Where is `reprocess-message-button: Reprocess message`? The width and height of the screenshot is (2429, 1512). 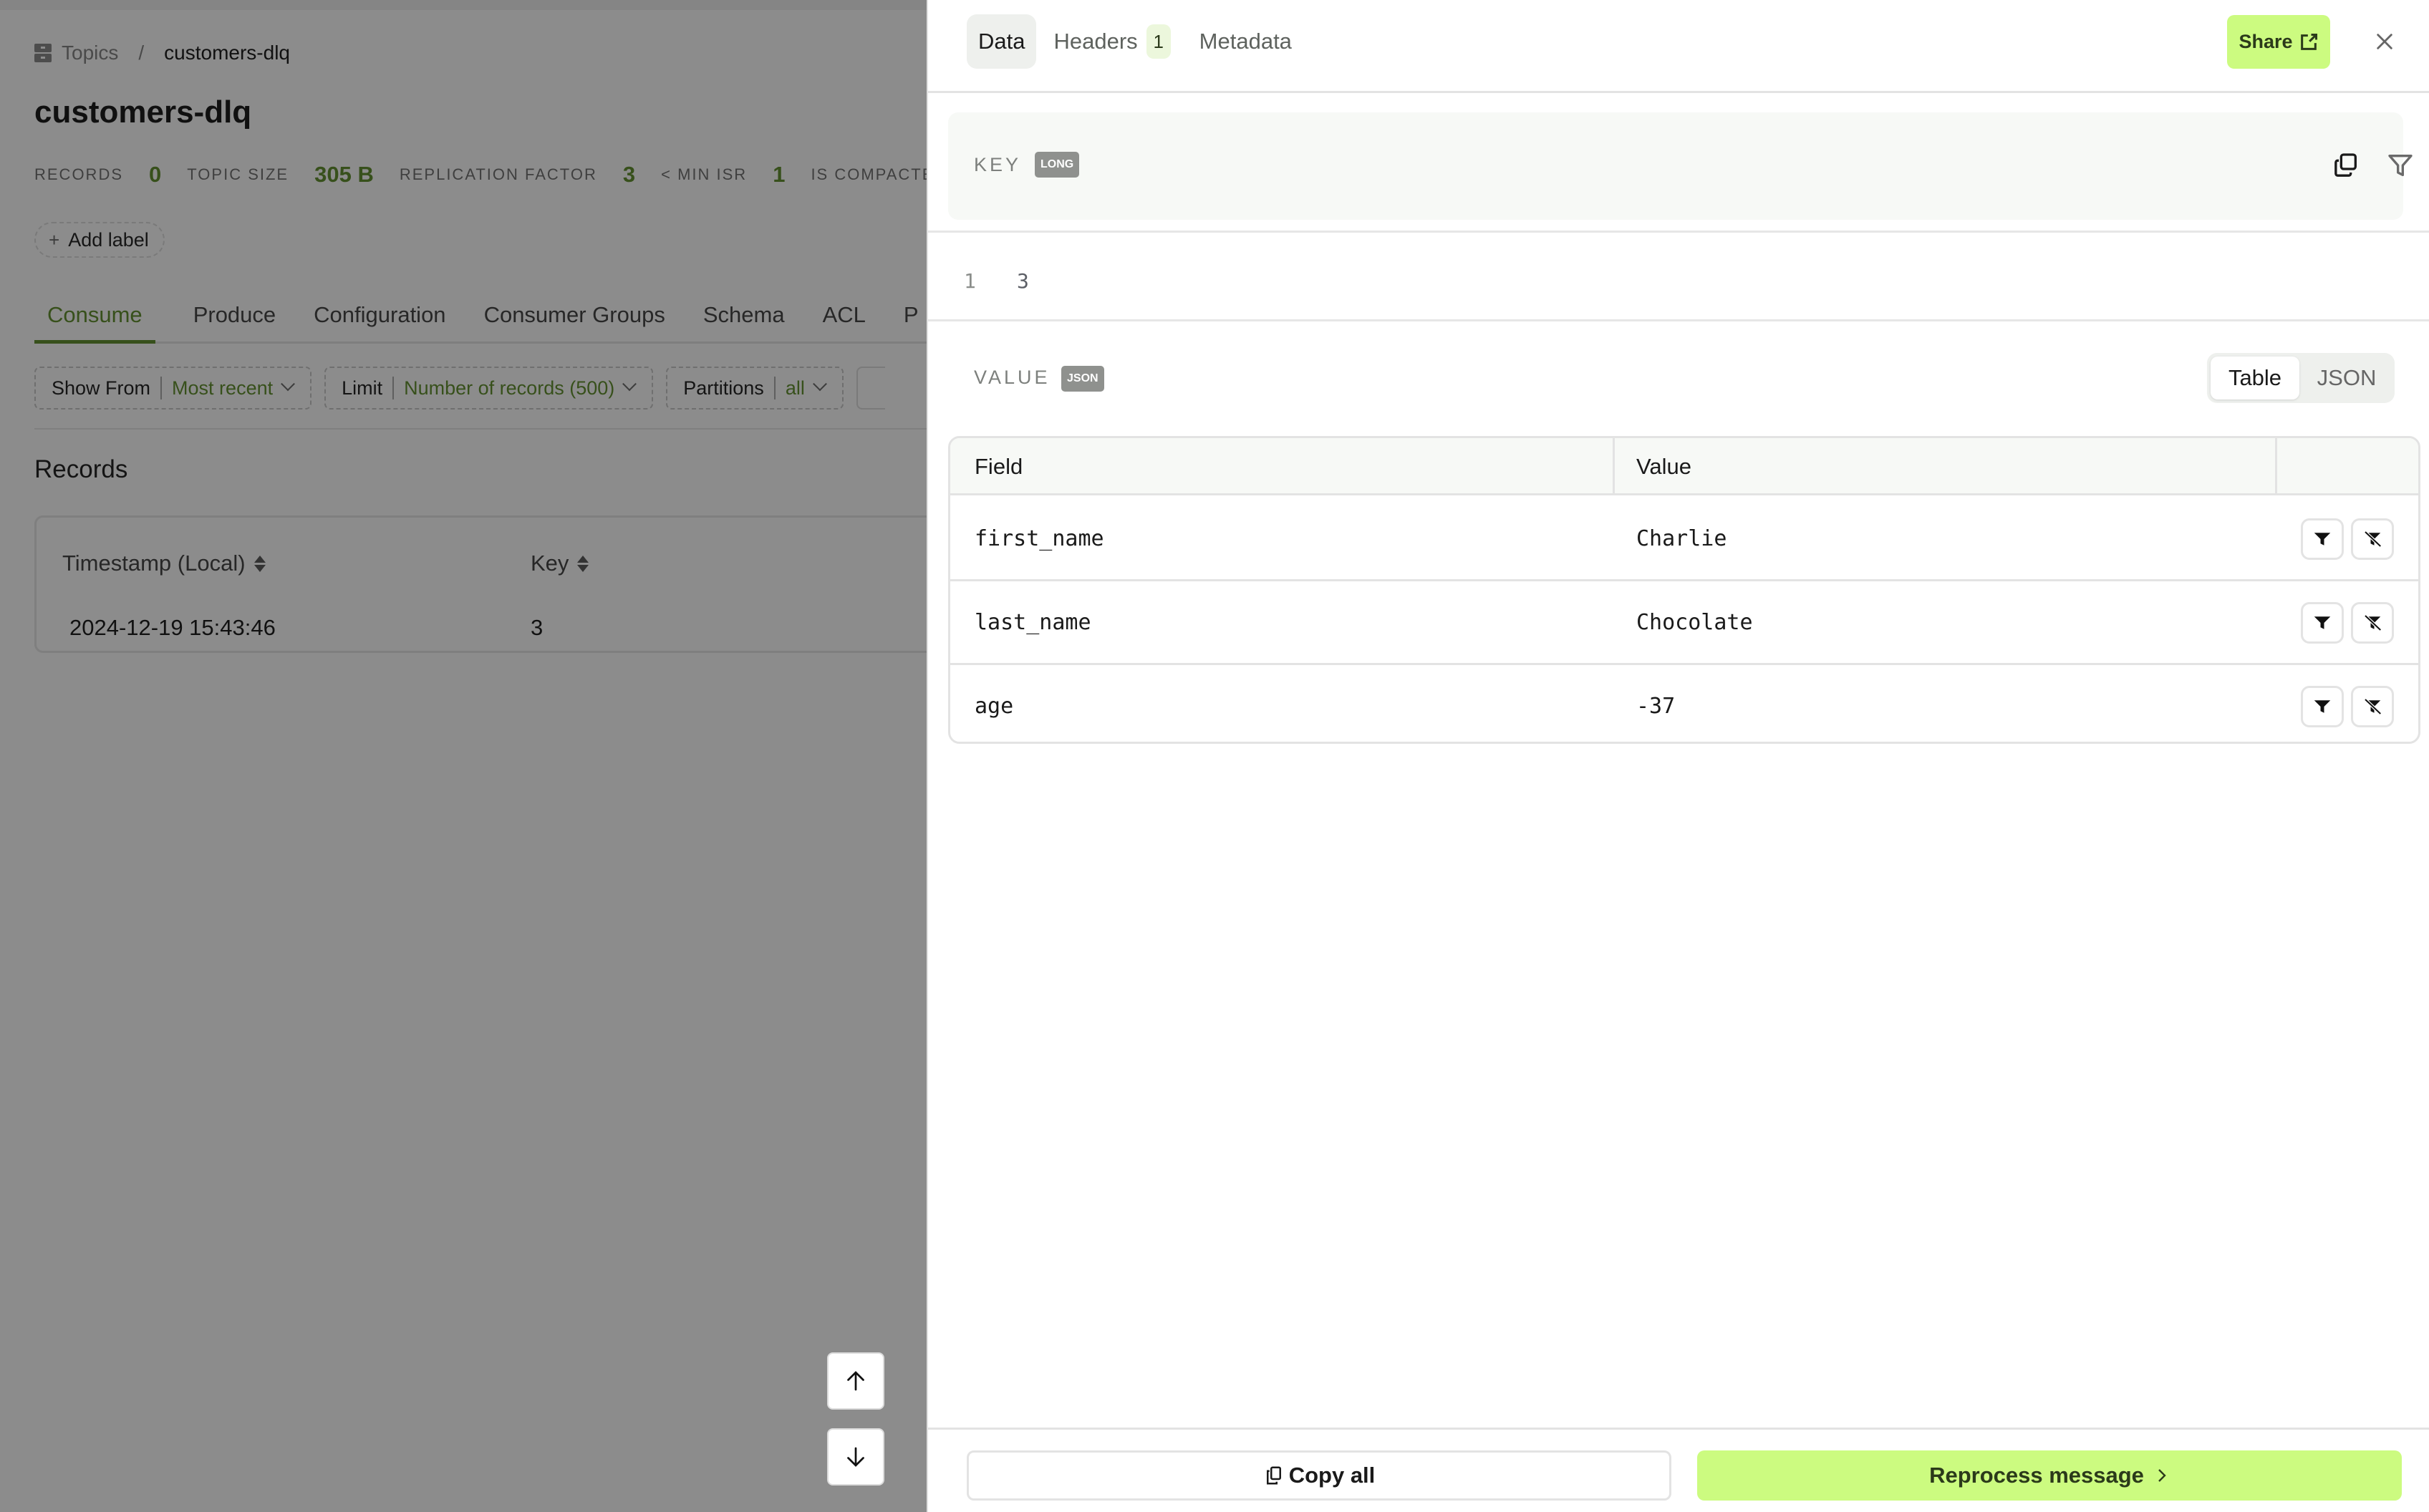 reprocess-message-button: Reprocess message is located at coordinates (2049, 1475).